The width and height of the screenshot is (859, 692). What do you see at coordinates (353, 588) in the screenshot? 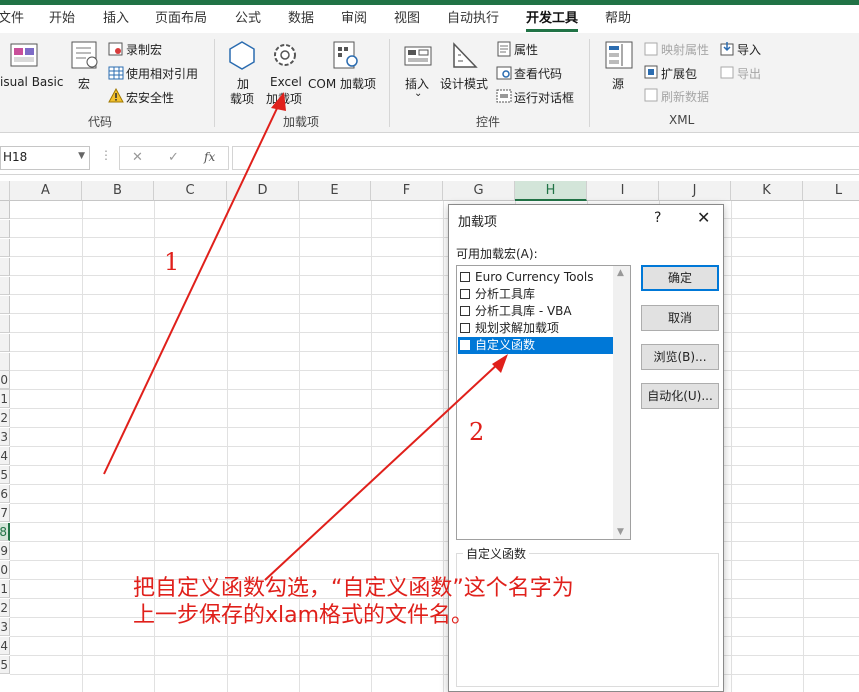
I see `annotation-caption-line1: 把自定义函数勾选，“自定义函数”这个名字为` at bounding box center [353, 588].